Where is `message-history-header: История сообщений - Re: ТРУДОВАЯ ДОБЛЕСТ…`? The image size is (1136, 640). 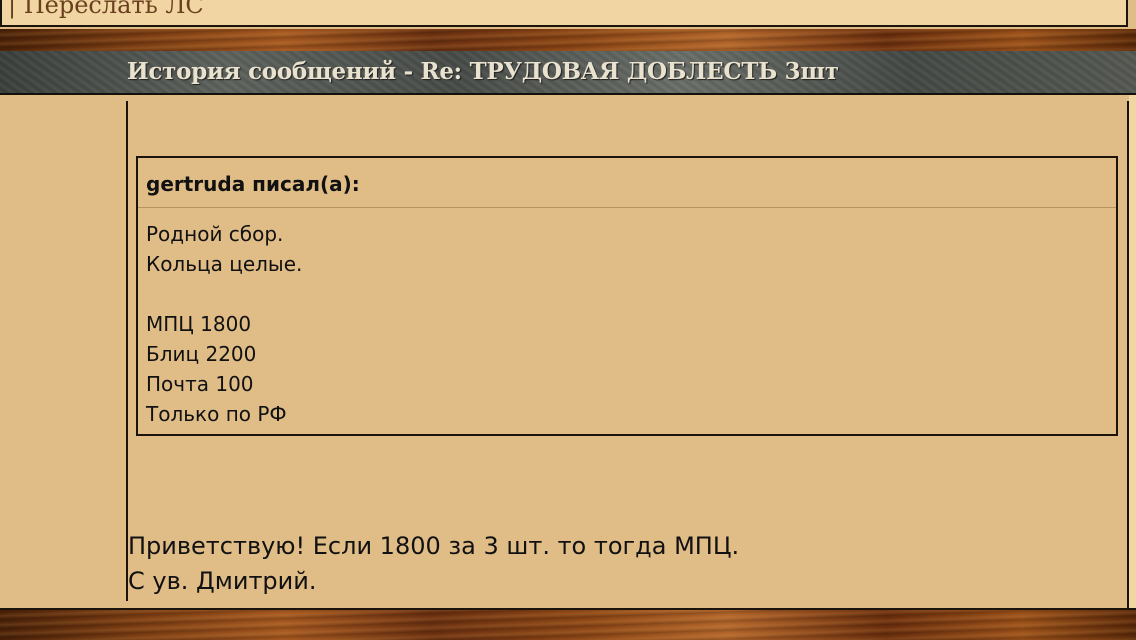
message-history-header: История сообщений - Re: ТРУДОВАЯ ДОБЛЕСТ… is located at coordinates (568, 73).